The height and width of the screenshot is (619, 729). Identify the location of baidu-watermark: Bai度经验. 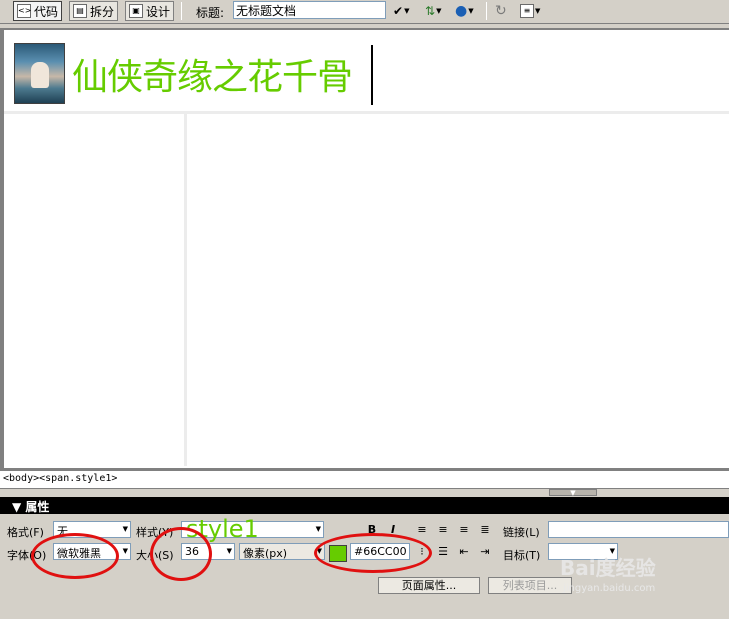
(608, 568).